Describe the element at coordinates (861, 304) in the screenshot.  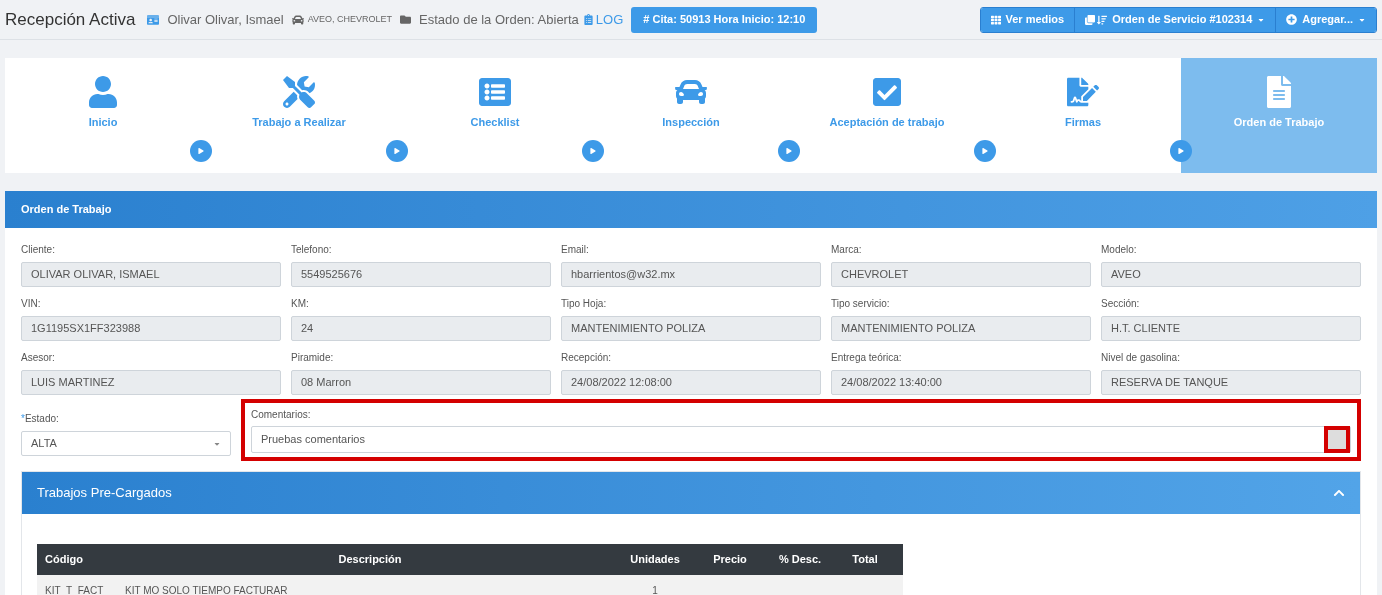
I see `field-label: Tipo servicio:` at that location.